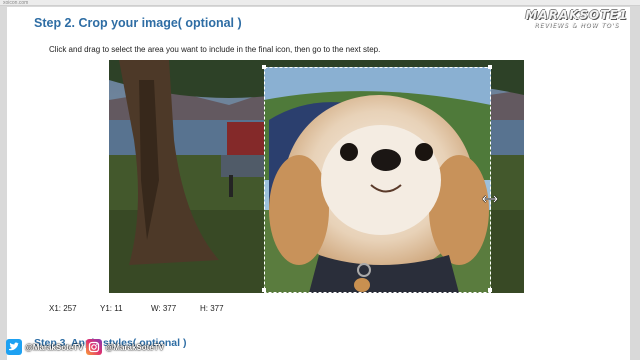 Image resolution: width=640 pixels, height=360 pixels. Describe the element at coordinates (264, 67) in the screenshot. I see `crop-handle-top-left` at that location.